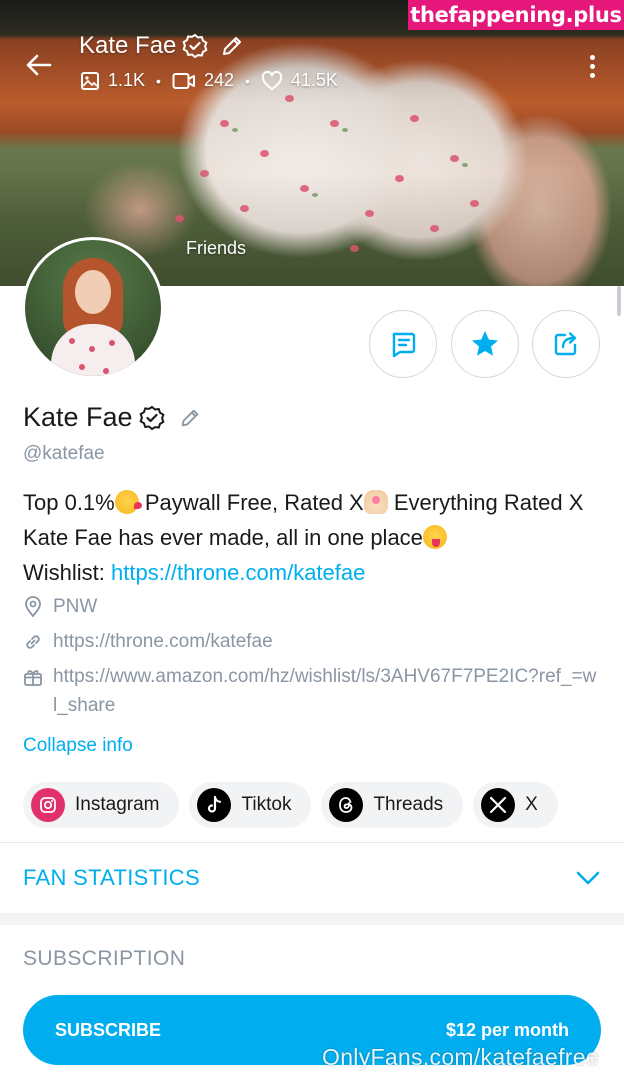  What do you see at coordinates (238, 572) in the screenshot?
I see `wishlist-link: https://throne.com/katefae` at bounding box center [238, 572].